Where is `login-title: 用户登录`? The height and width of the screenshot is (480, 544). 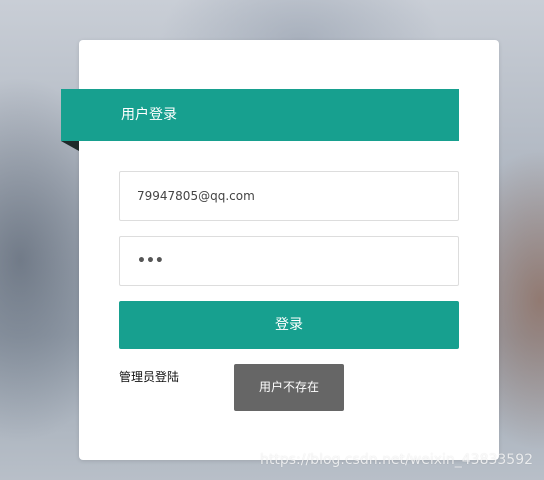 login-title: 用户登录 is located at coordinates (149, 115).